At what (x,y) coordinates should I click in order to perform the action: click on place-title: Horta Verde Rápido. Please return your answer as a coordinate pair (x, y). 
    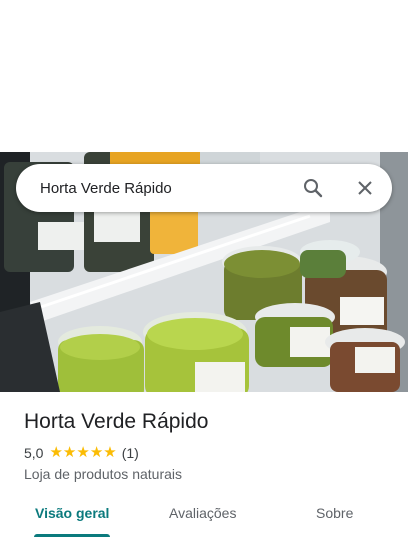
    Looking at the image, I should click on (116, 421).